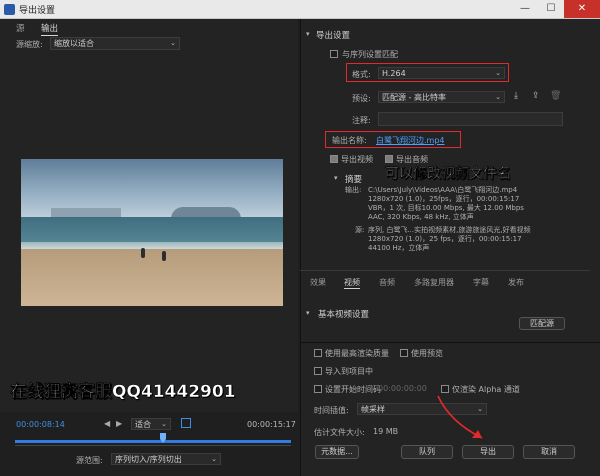 Image resolution: width=600 pixels, height=476 pixels. I want to click on timeline-ruler, so click(153, 447).